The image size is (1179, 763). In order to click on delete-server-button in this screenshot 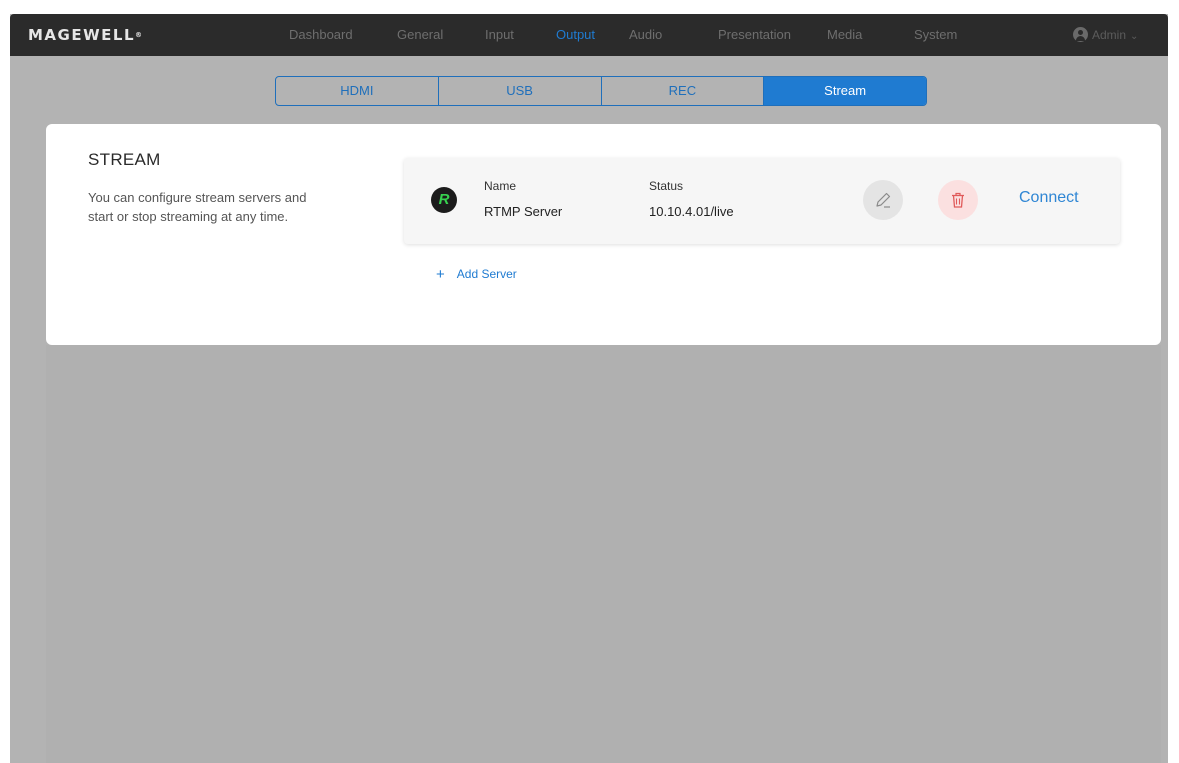, I will do `click(958, 200)`.